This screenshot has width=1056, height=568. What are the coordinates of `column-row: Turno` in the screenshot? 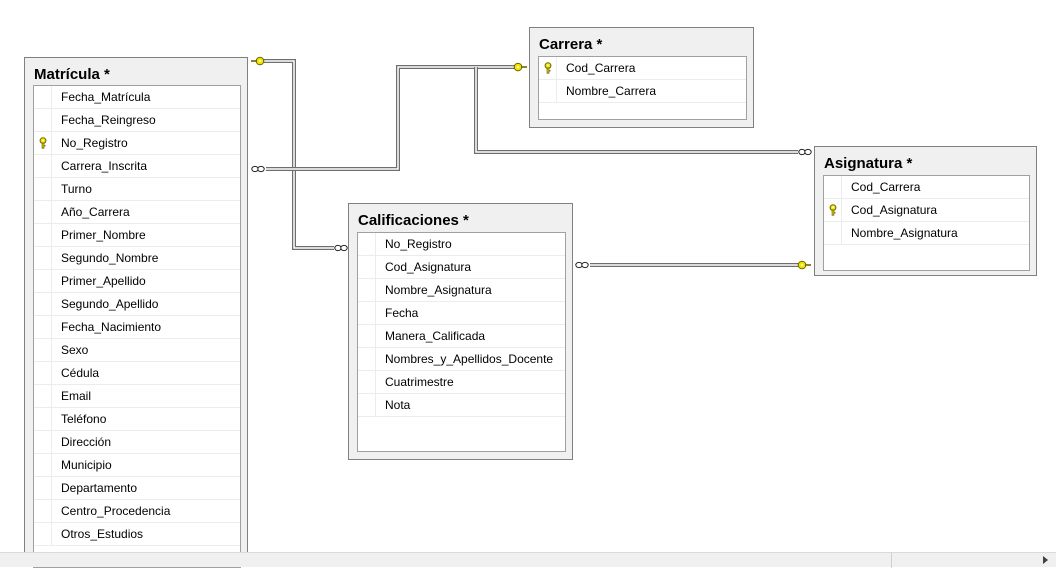 It's located at (137, 189).